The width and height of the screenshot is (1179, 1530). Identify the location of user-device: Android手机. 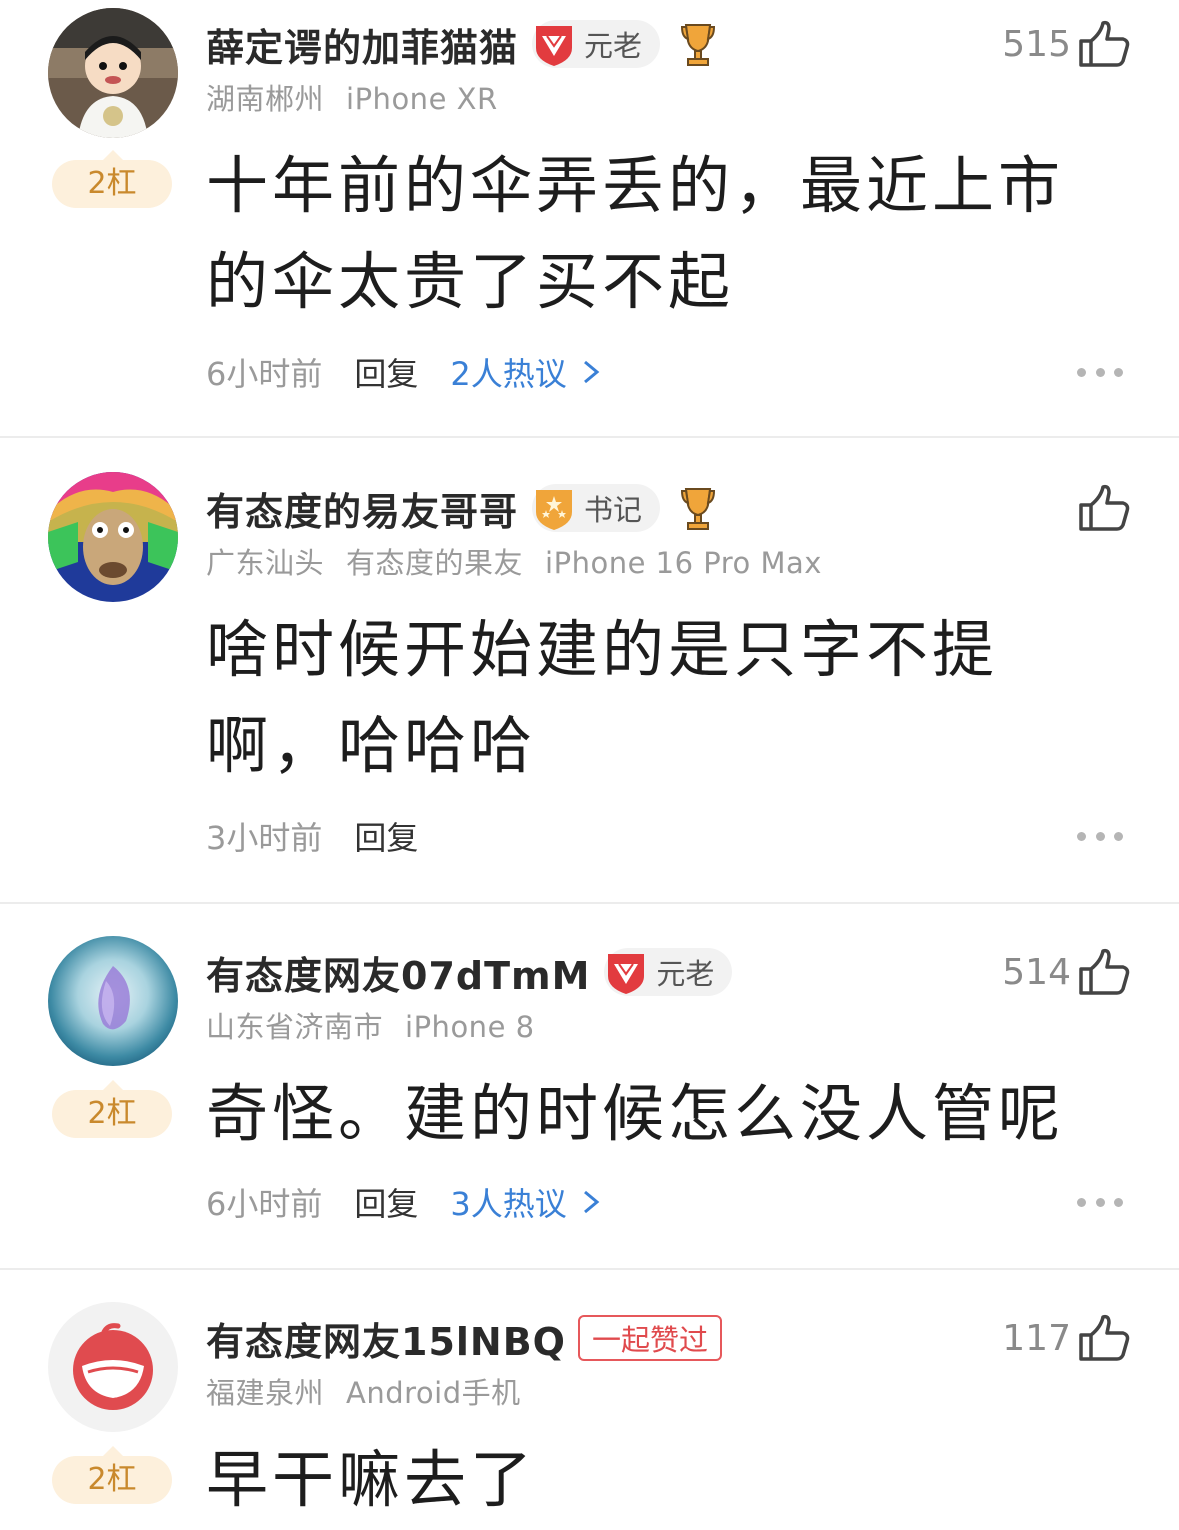
(433, 1393).